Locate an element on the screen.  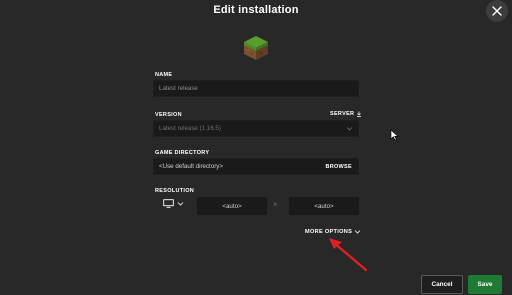
version-select: Latest release (1.16.5) is located at coordinates (256, 128).